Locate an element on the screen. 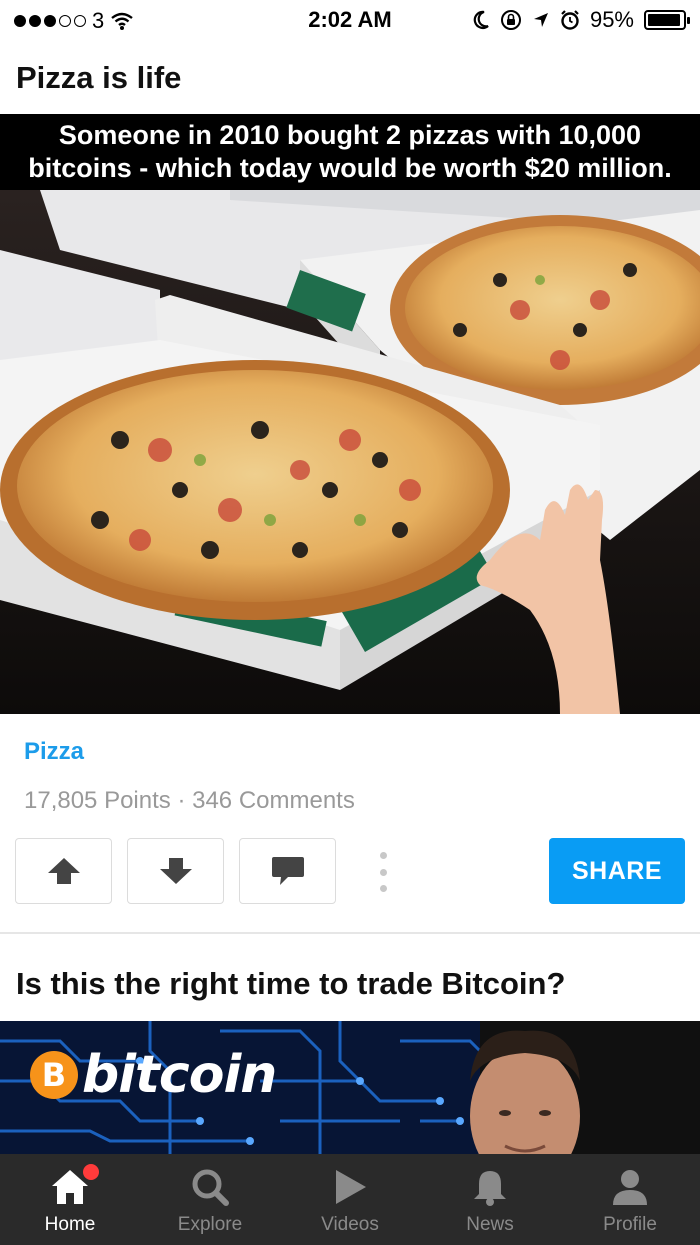 The image size is (700, 1245). moon-icon is located at coordinates (481, 19).